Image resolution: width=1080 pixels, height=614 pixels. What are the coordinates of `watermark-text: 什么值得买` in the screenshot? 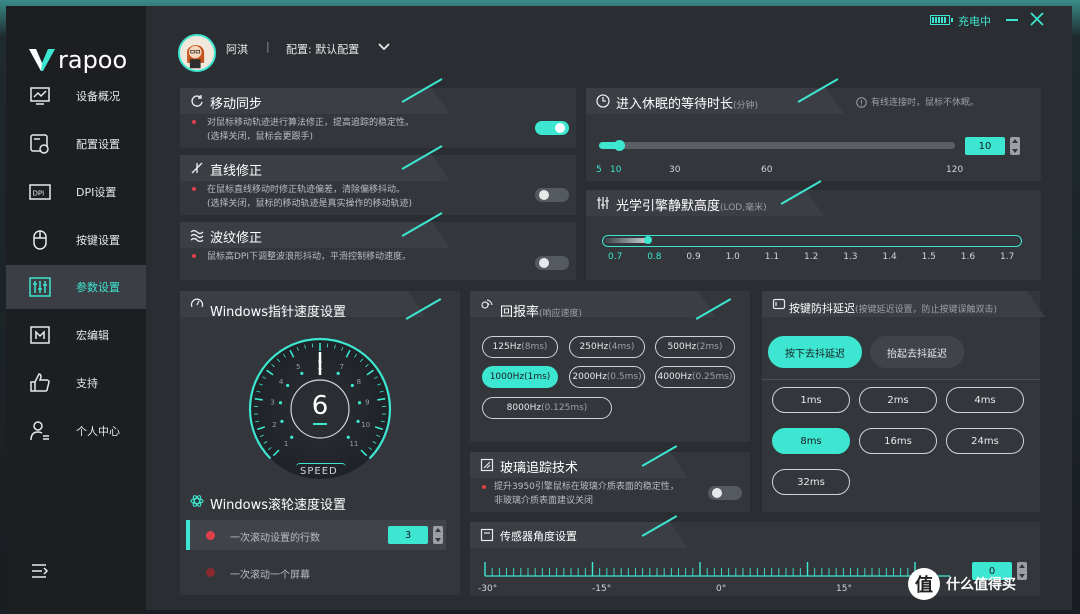 It's located at (981, 585).